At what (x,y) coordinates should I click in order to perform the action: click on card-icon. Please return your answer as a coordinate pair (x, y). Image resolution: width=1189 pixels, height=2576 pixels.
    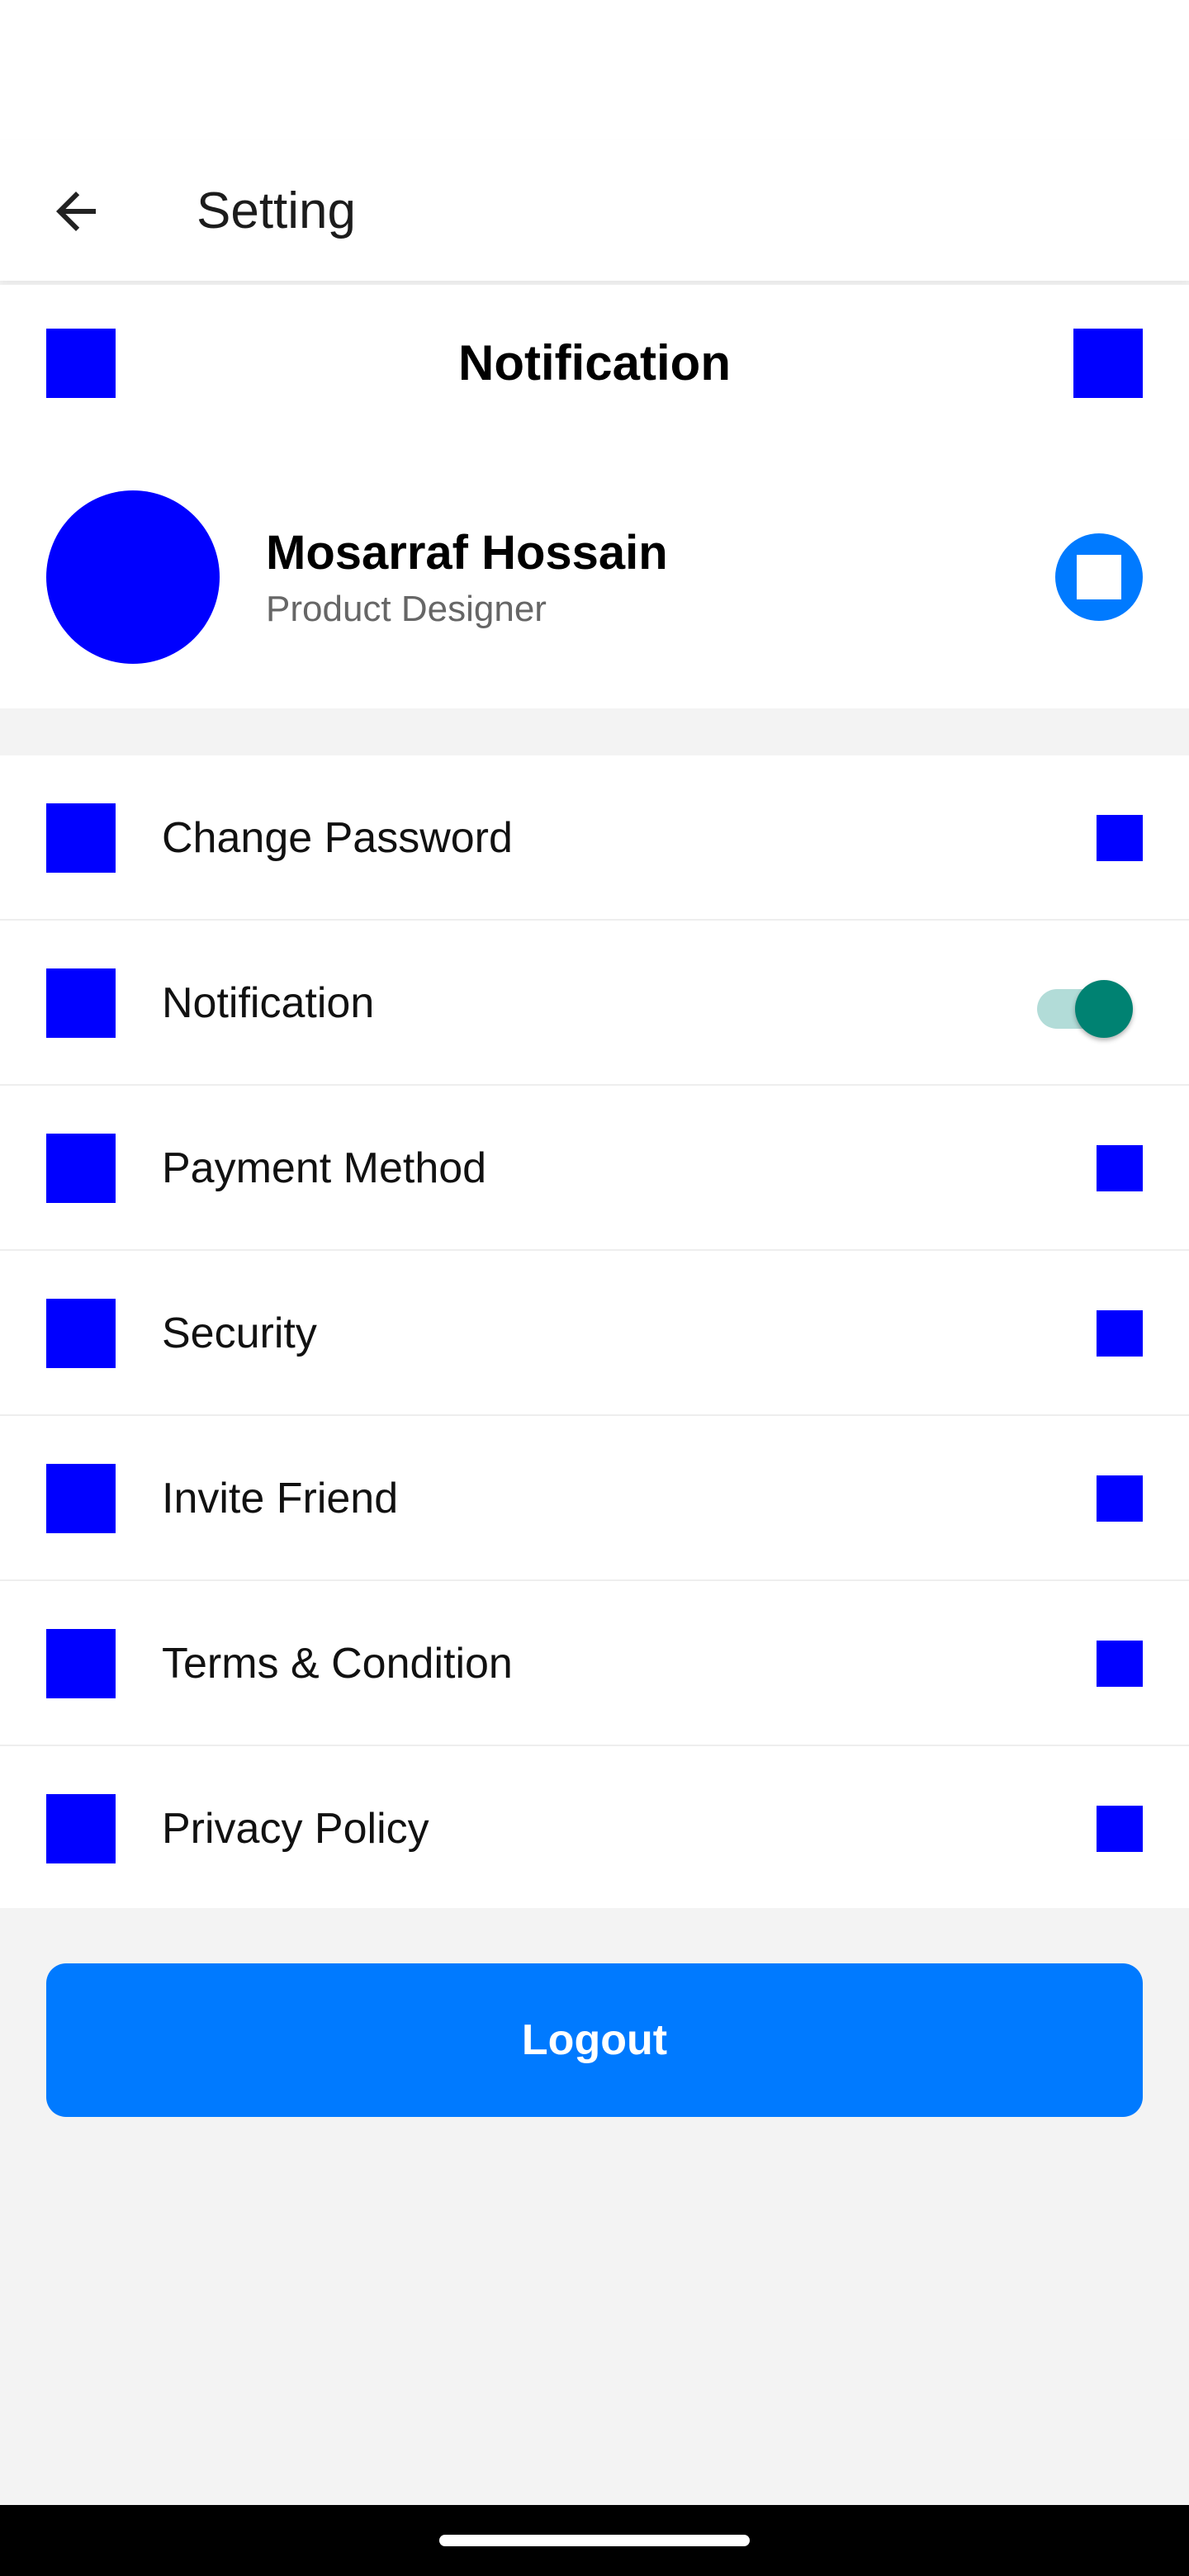
    Looking at the image, I should click on (81, 1168).